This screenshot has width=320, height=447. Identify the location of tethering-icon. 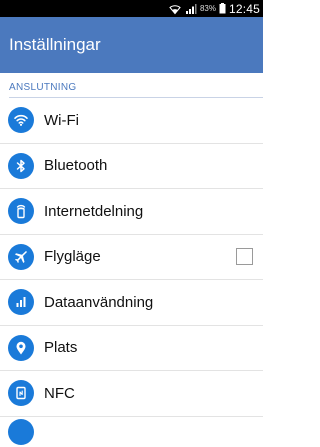
(21, 211).